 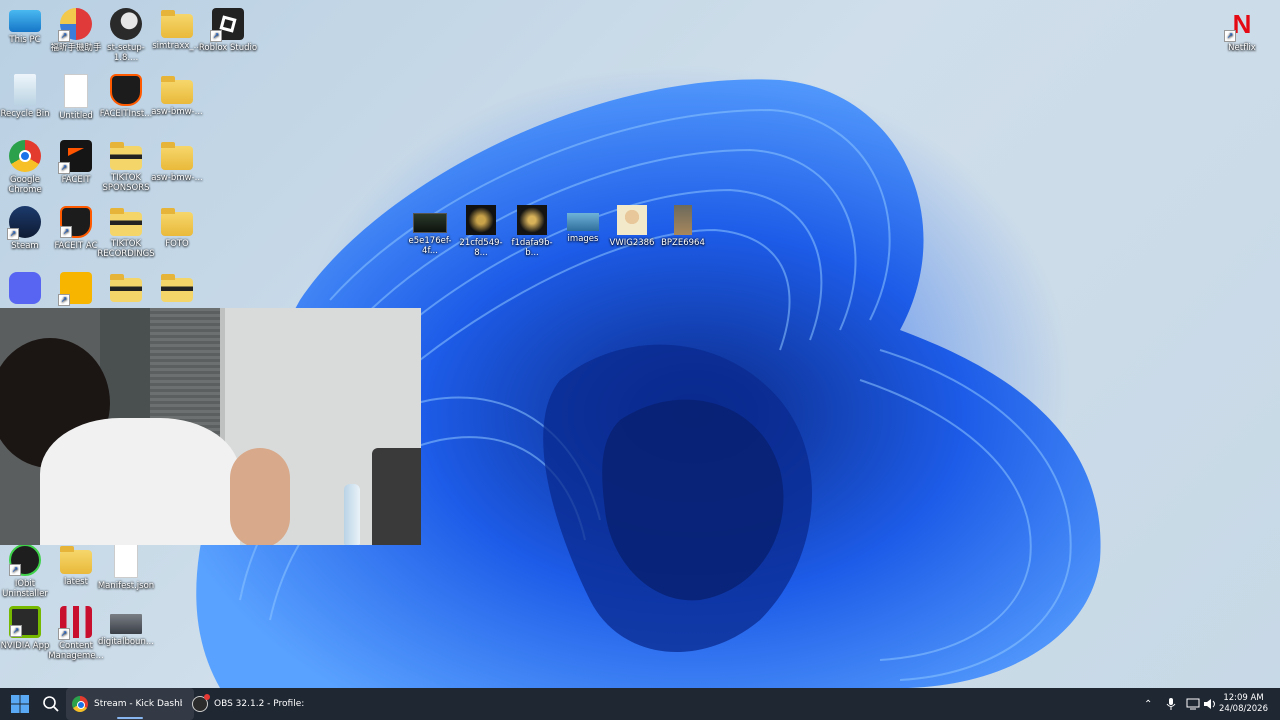 I want to click on desktop-file-vwig2386: VWIG2386, so click(x=632, y=226).